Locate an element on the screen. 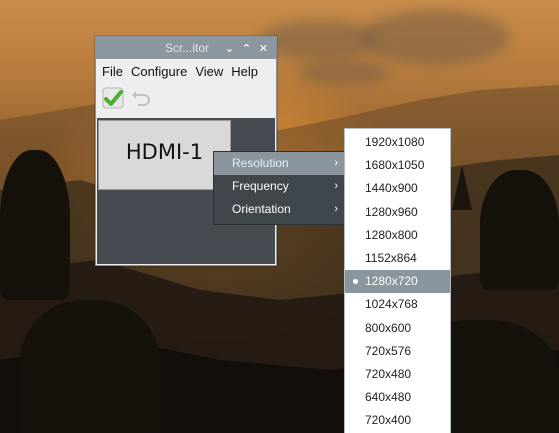 The image size is (559, 433). resolution-label: 1280x960 is located at coordinates (391, 211).